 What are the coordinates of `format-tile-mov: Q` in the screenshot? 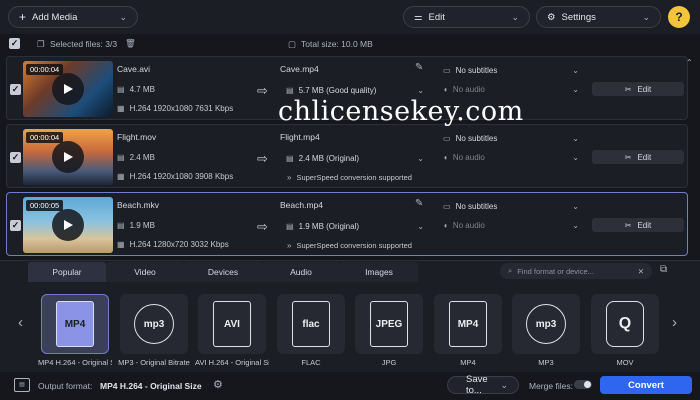 It's located at (625, 324).